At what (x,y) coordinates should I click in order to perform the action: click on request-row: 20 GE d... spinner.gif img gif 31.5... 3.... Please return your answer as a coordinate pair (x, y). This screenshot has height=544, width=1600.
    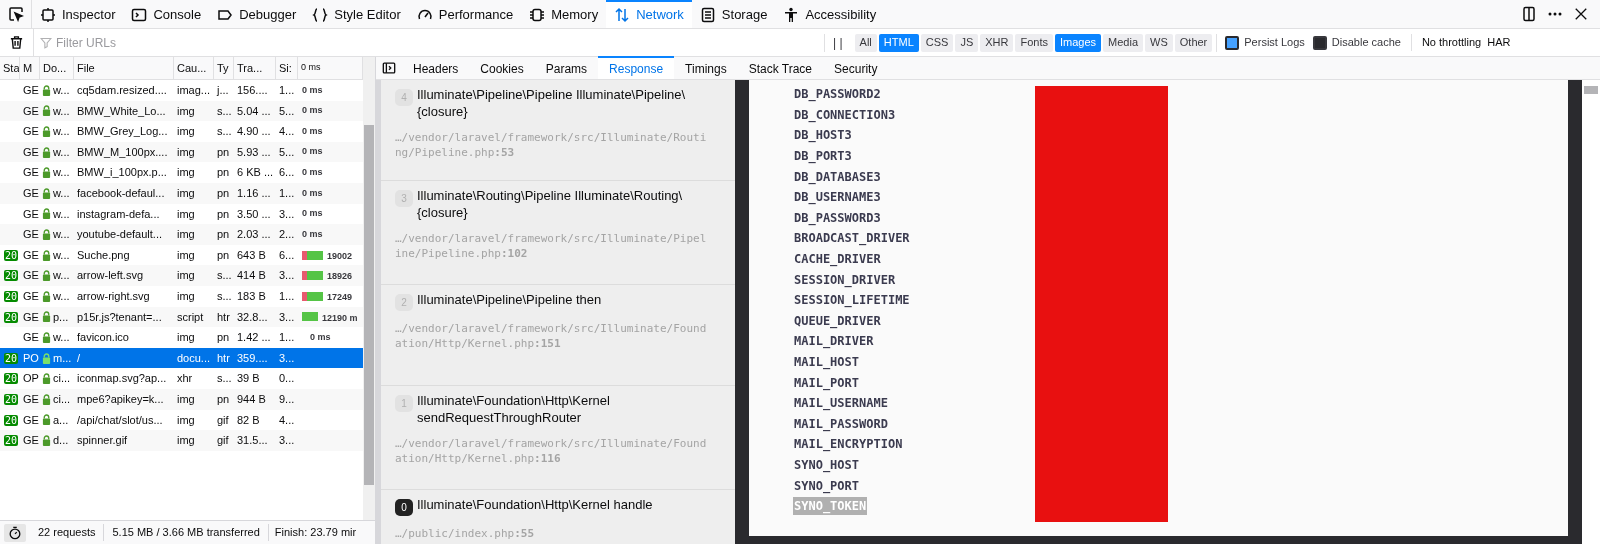
    Looking at the image, I should click on (181, 440).